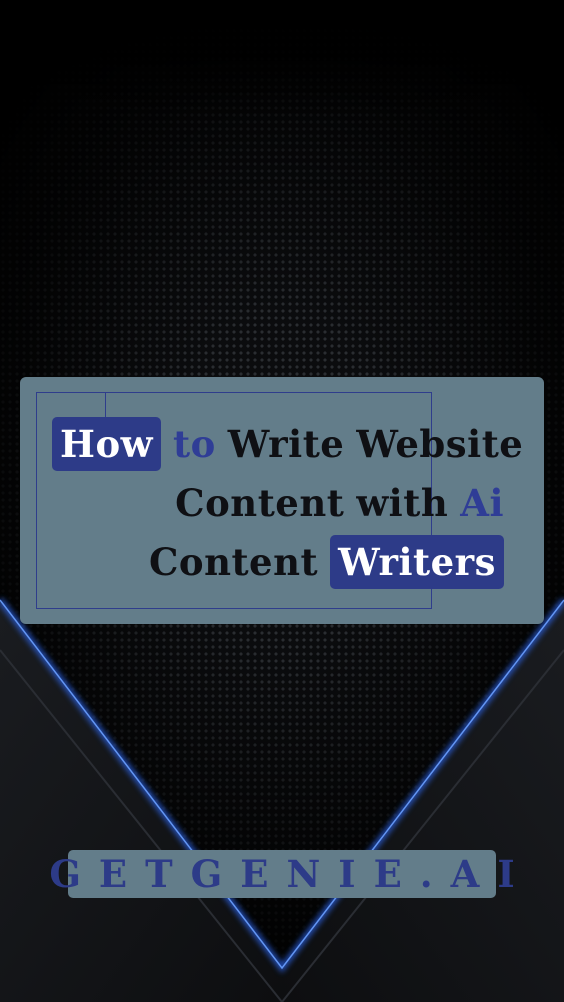 The height and width of the screenshot is (1002, 564). I want to click on title-word-content-2: Content, so click(233, 562).